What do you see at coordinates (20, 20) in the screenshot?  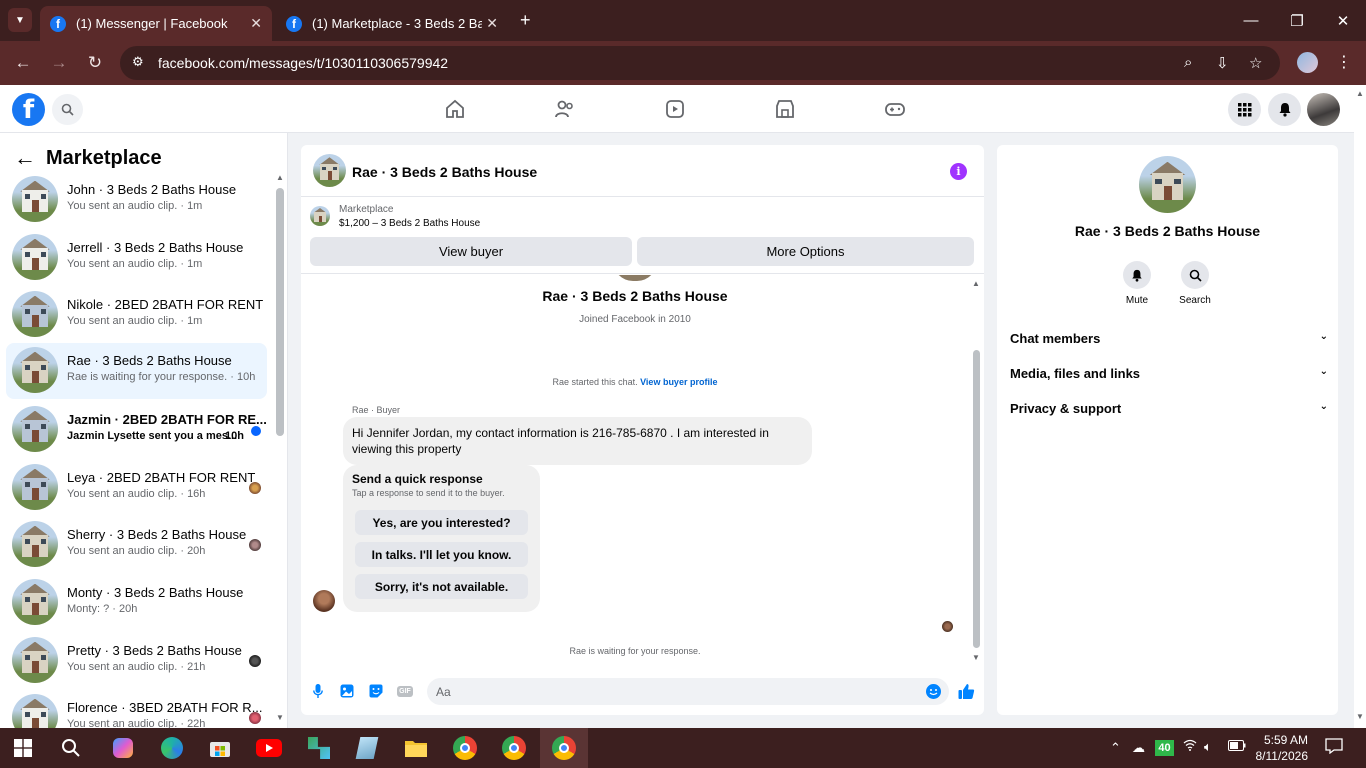 I see `tab-search-chevron-icon: ▼` at bounding box center [20, 20].